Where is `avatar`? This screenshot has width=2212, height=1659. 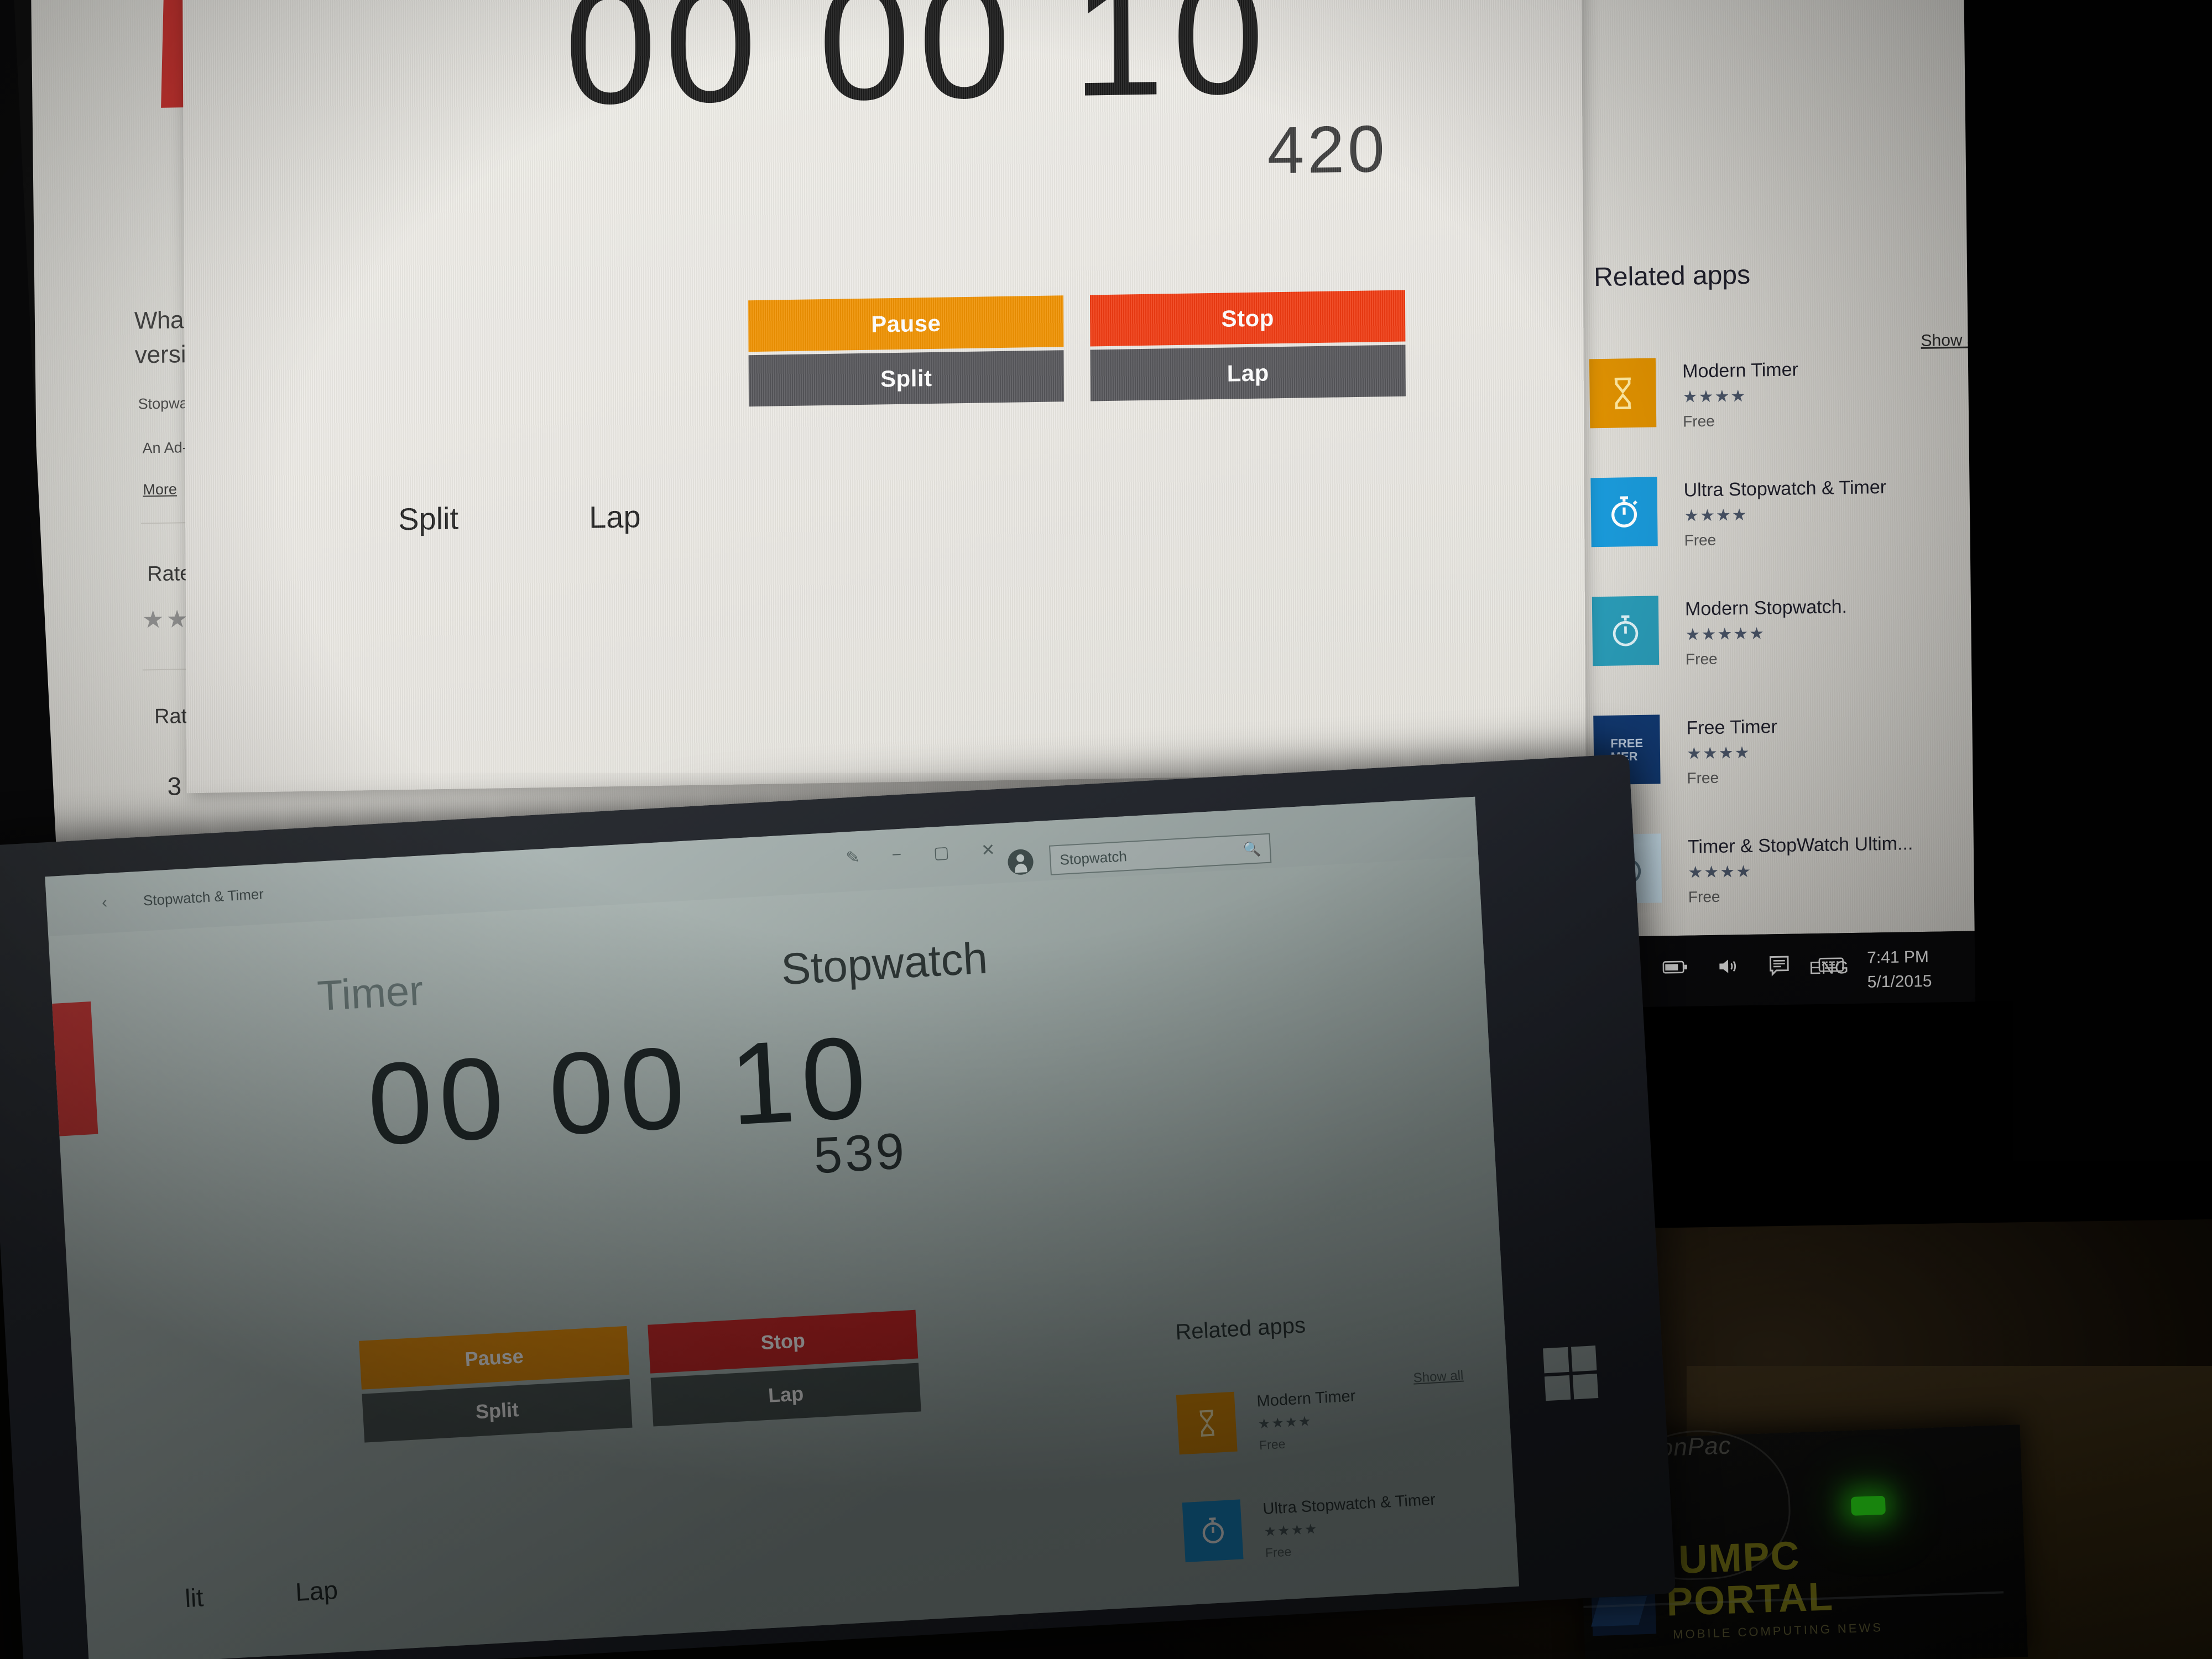
avatar is located at coordinates (1021, 862).